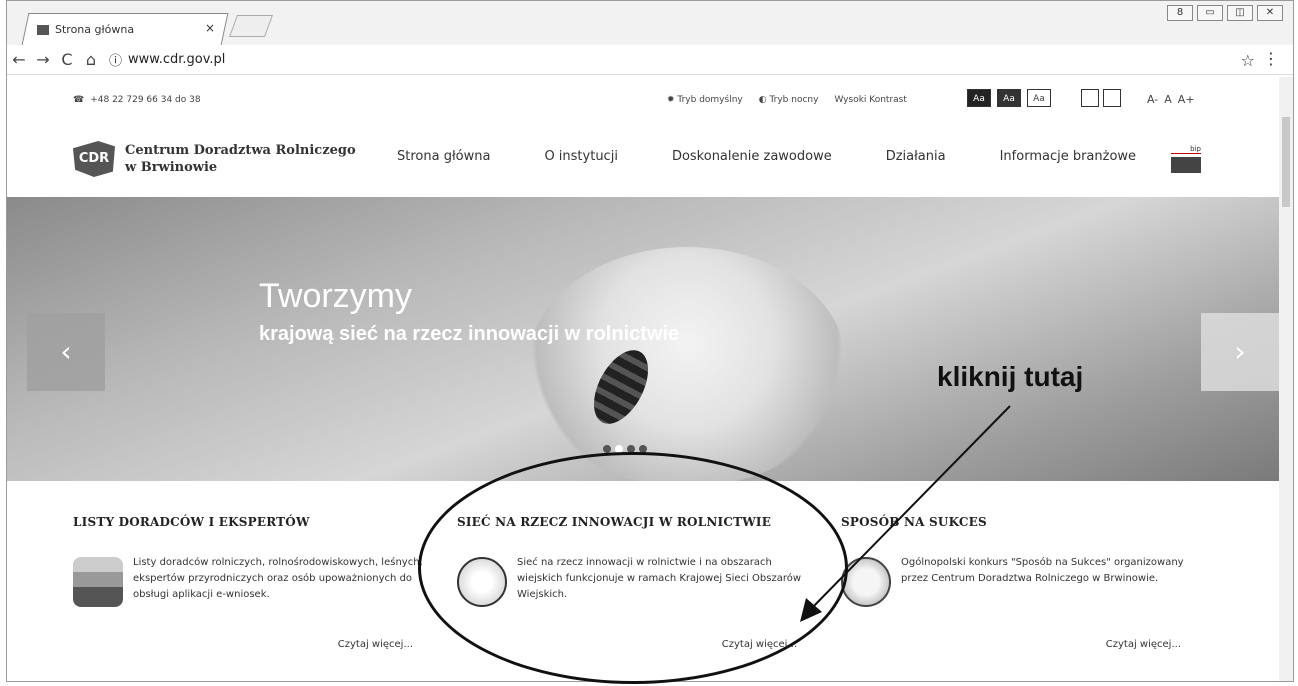 The width and height of the screenshot is (1298, 686). Describe the element at coordinates (66, 352) in the screenshot. I see `slider-prev-button: ‹` at that location.